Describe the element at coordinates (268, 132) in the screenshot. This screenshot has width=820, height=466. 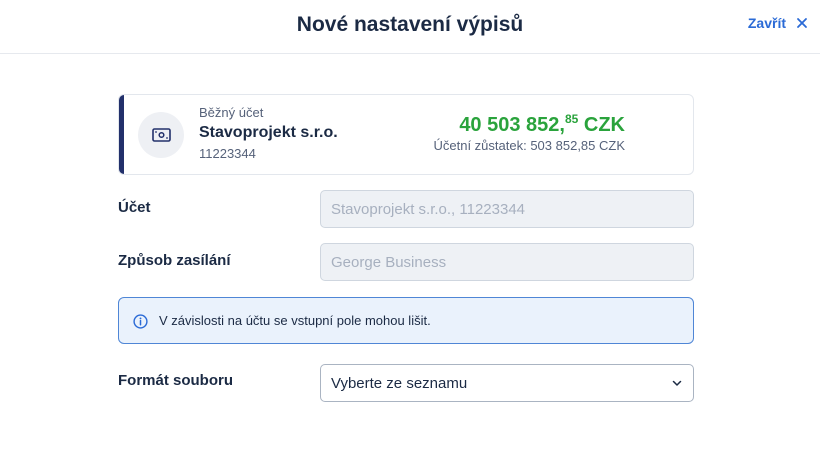
I see `account-name: Stavoprojekt s.r.o.` at that location.